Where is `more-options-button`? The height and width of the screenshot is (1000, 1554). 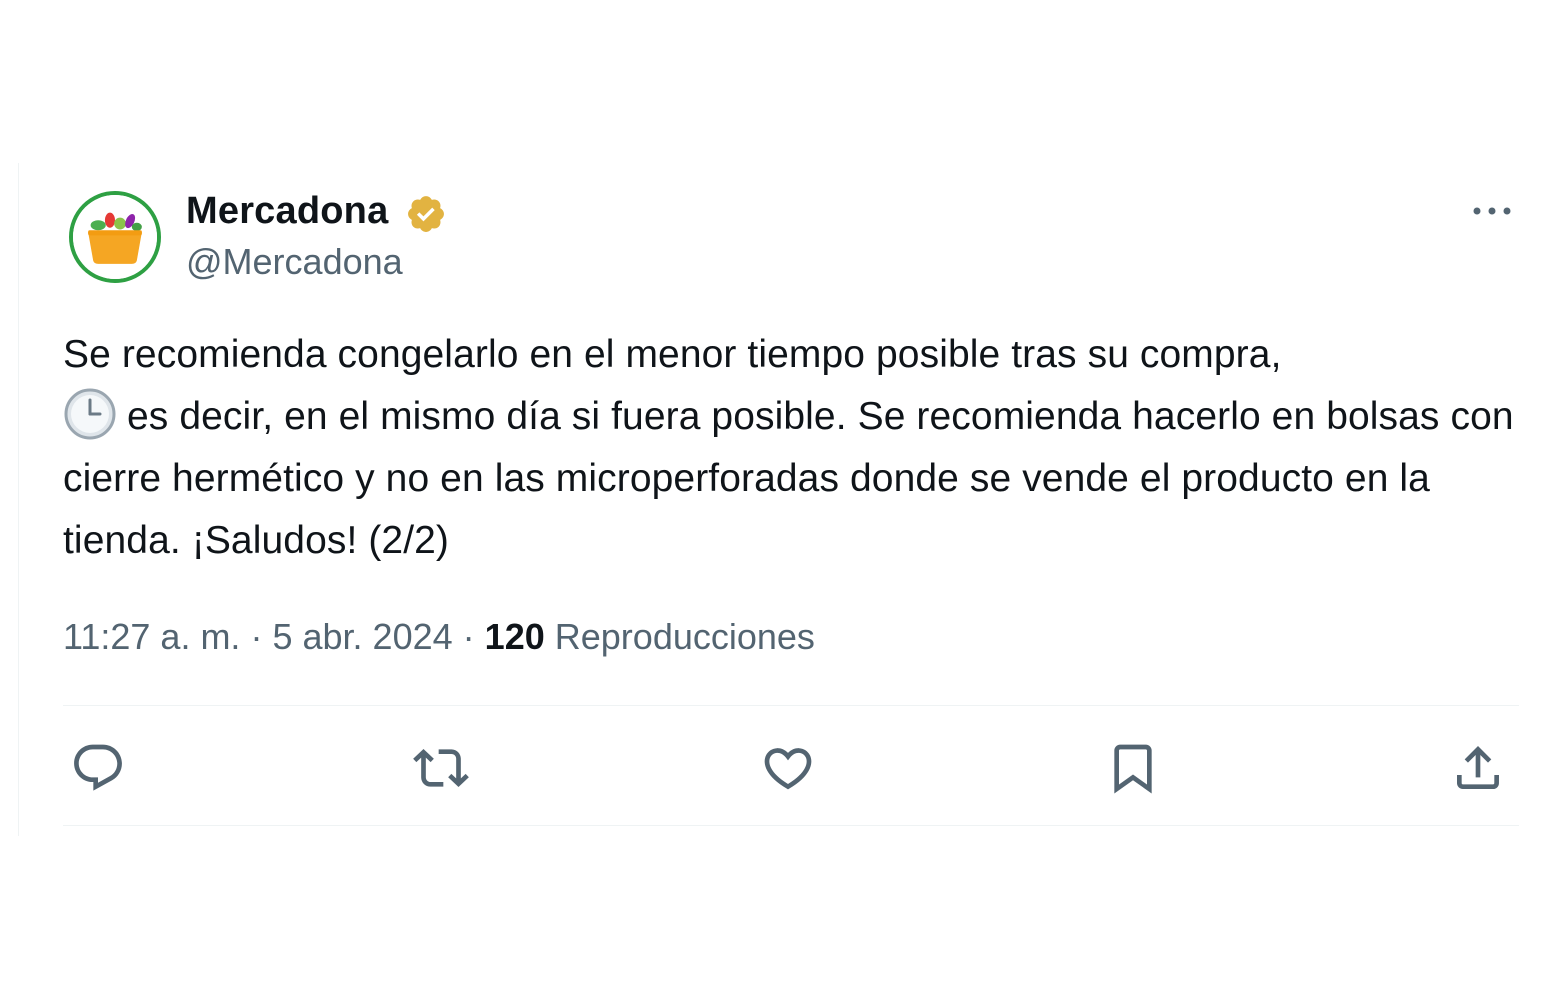
more-options-button is located at coordinates (1492, 211).